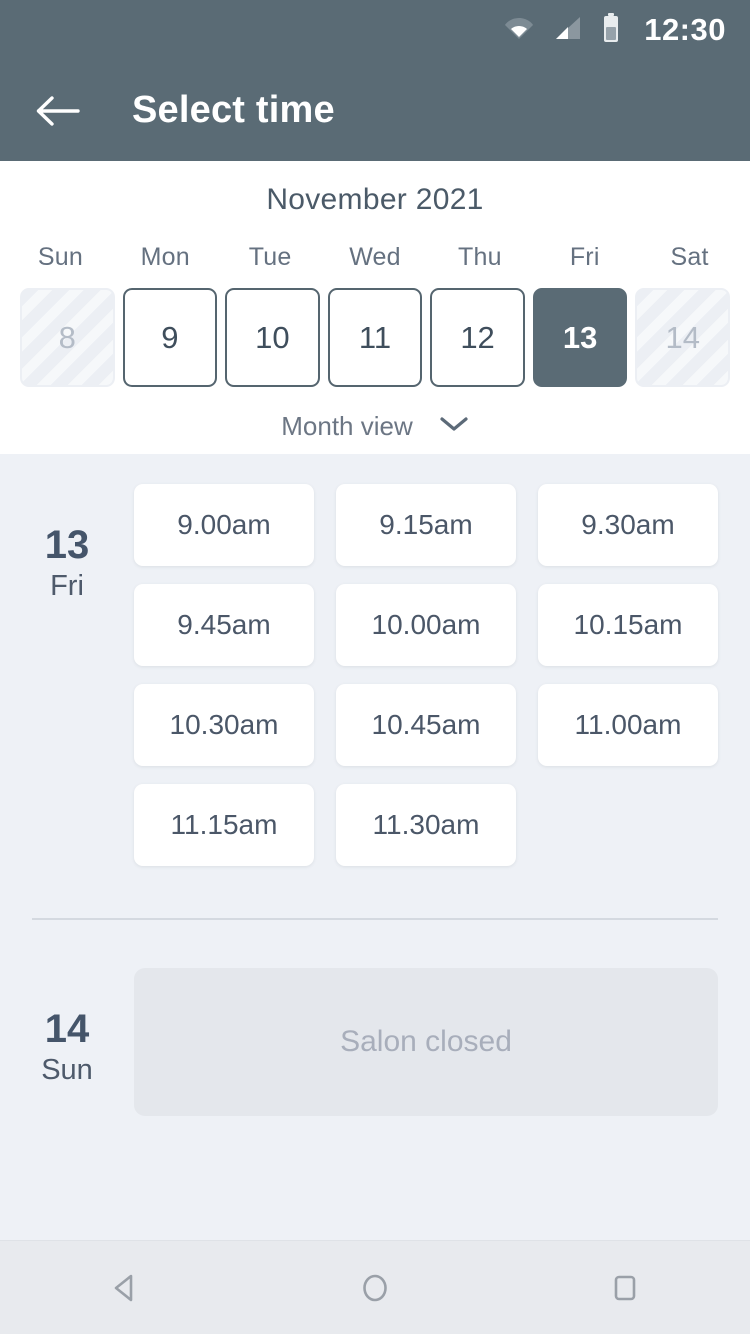  I want to click on back-button, so click(58, 111).